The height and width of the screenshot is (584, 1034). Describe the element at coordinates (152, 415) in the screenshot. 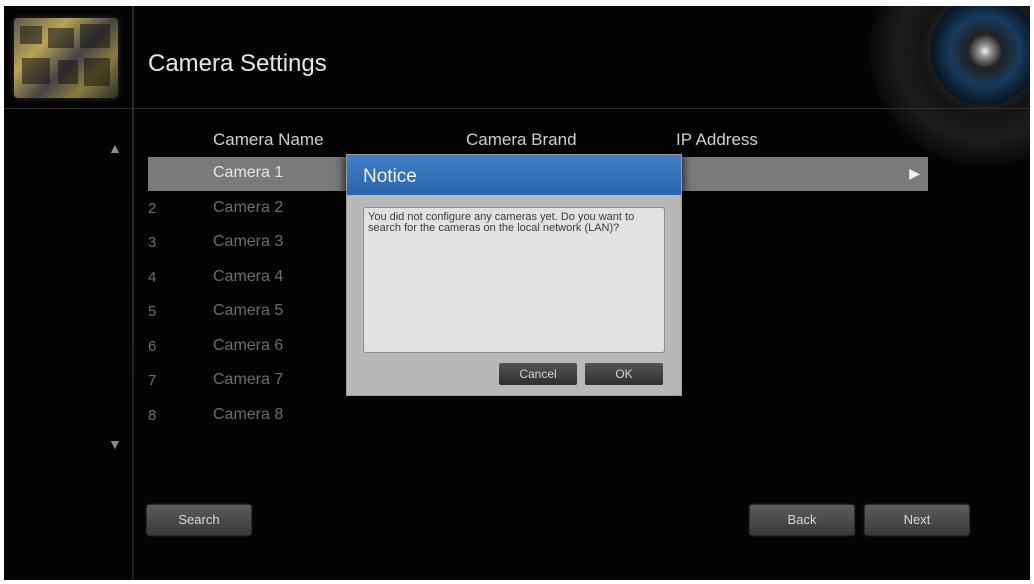

I see `row-number: 8` at that location.